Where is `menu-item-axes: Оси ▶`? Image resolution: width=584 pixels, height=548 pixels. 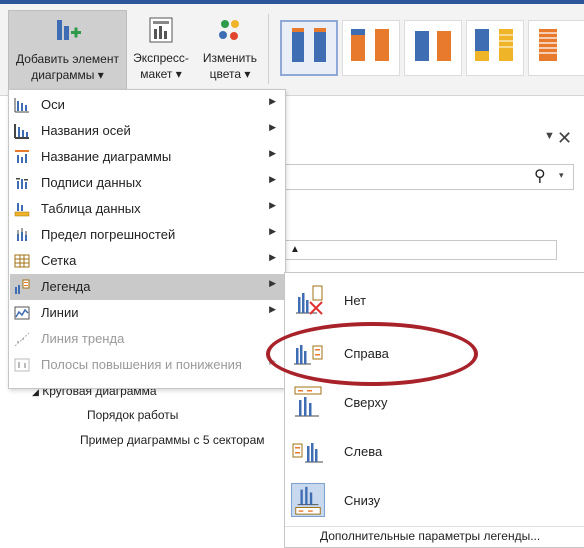 menu-item-axes: Оси ▶ is located at coordinates (147, 105).